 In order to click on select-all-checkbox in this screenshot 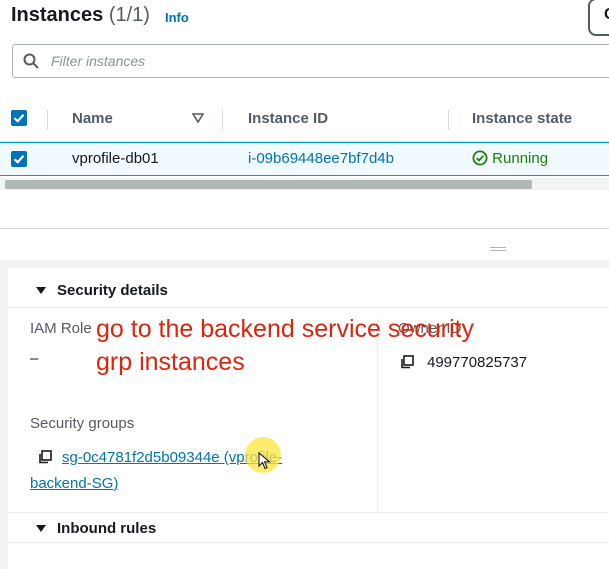, I will do `click(19, 118)`.